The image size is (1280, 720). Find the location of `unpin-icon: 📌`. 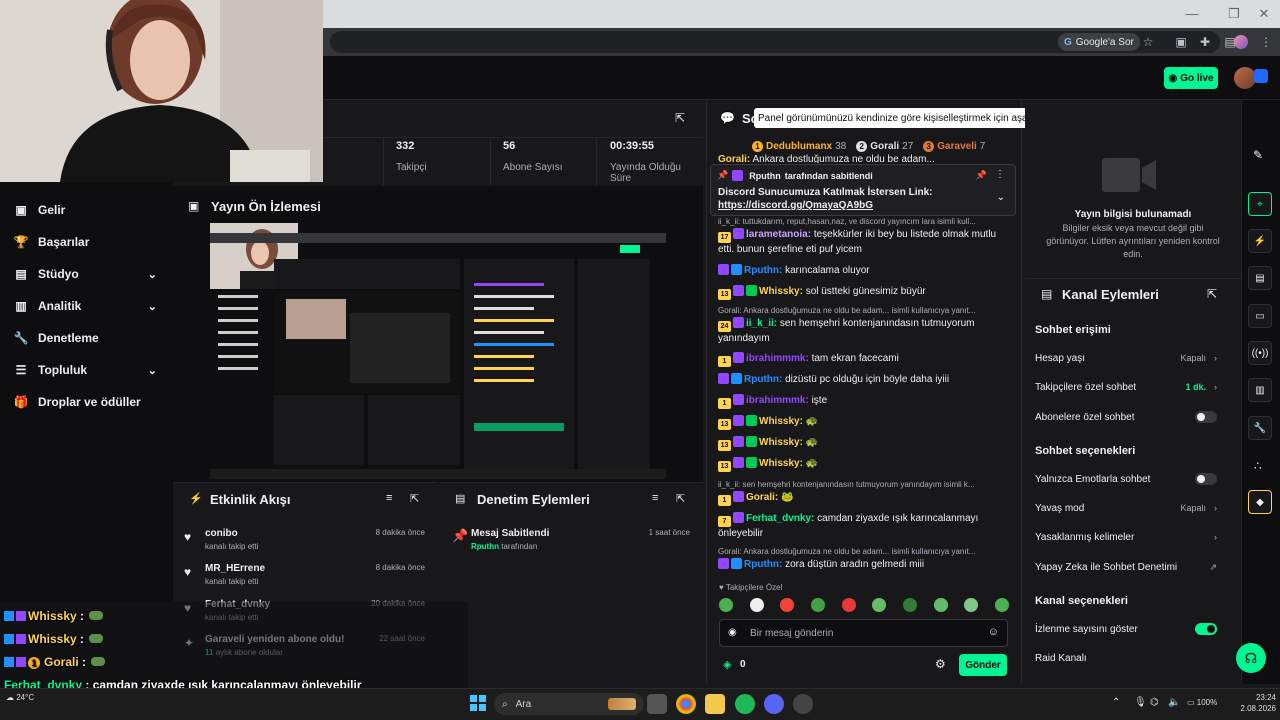

unpin-icon: 📌 is located at coordinates (981, 175).